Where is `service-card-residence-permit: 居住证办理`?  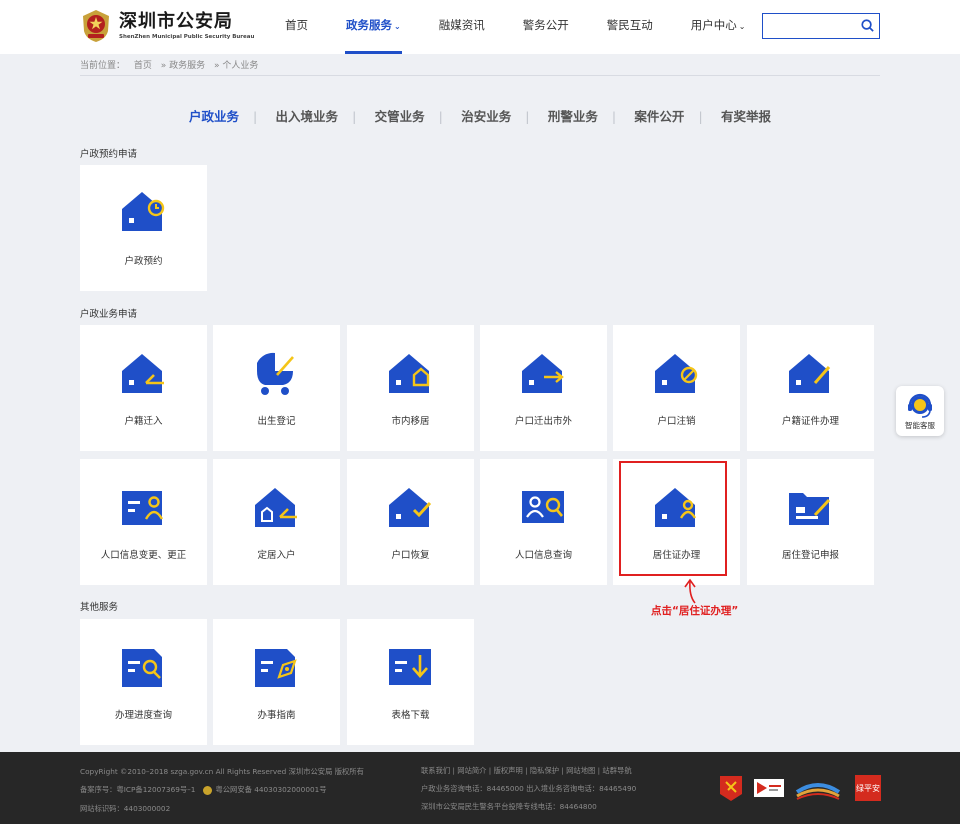
service-card-residence-permit: 居住证办理 is located at coordinates (676, 522).